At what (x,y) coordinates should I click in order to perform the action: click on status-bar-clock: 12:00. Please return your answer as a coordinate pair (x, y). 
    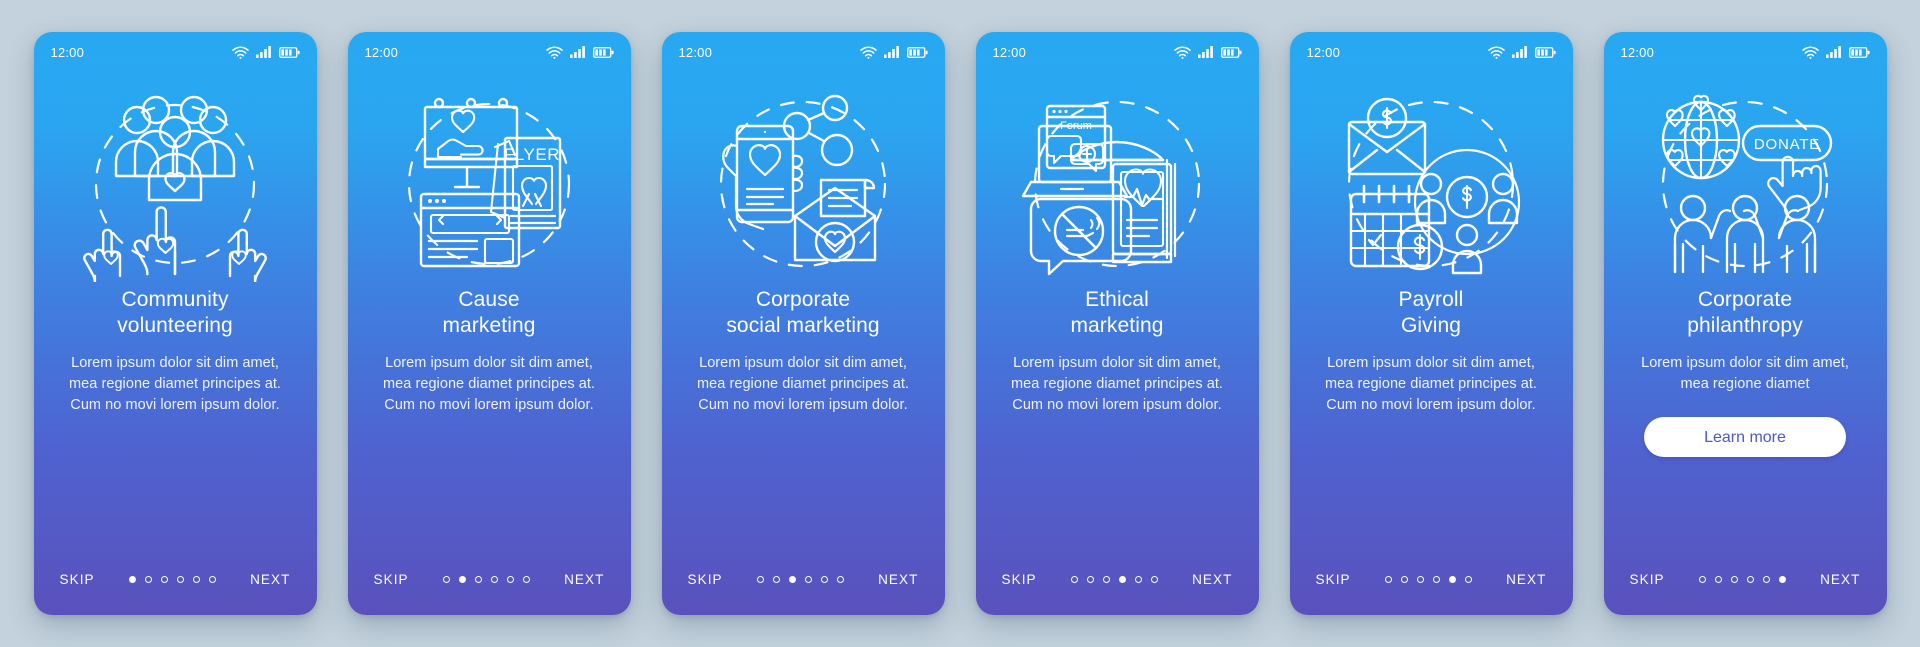
    Looking at the image, I should click on (381, 52).